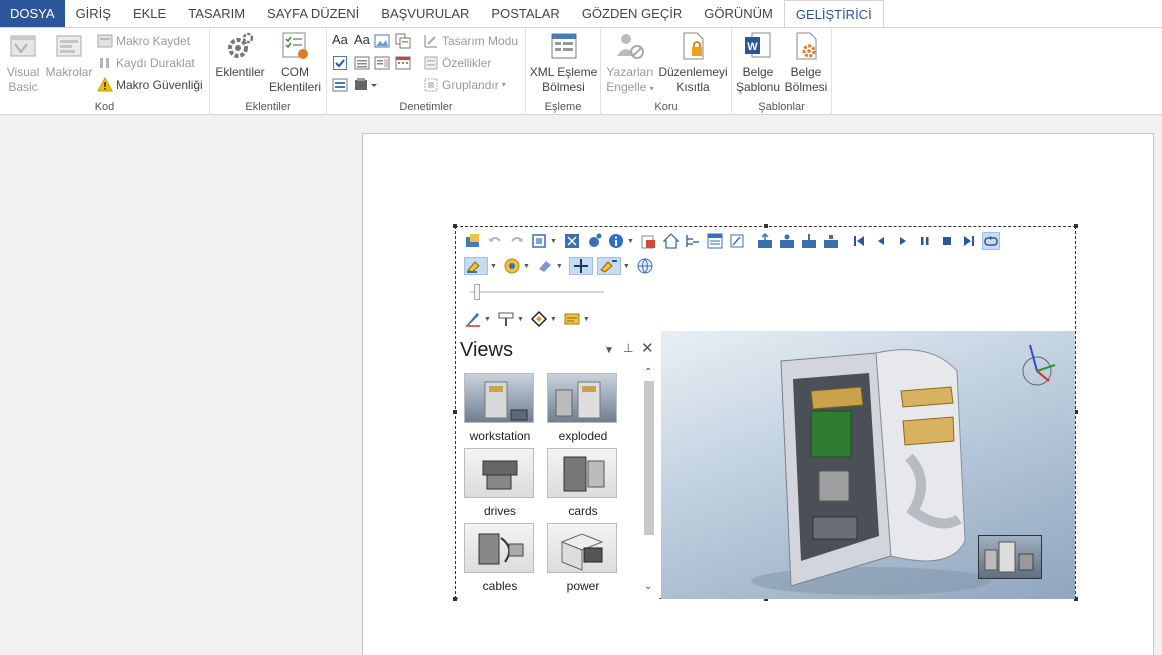  I want to click on slider-thumb, so click(477, 292).